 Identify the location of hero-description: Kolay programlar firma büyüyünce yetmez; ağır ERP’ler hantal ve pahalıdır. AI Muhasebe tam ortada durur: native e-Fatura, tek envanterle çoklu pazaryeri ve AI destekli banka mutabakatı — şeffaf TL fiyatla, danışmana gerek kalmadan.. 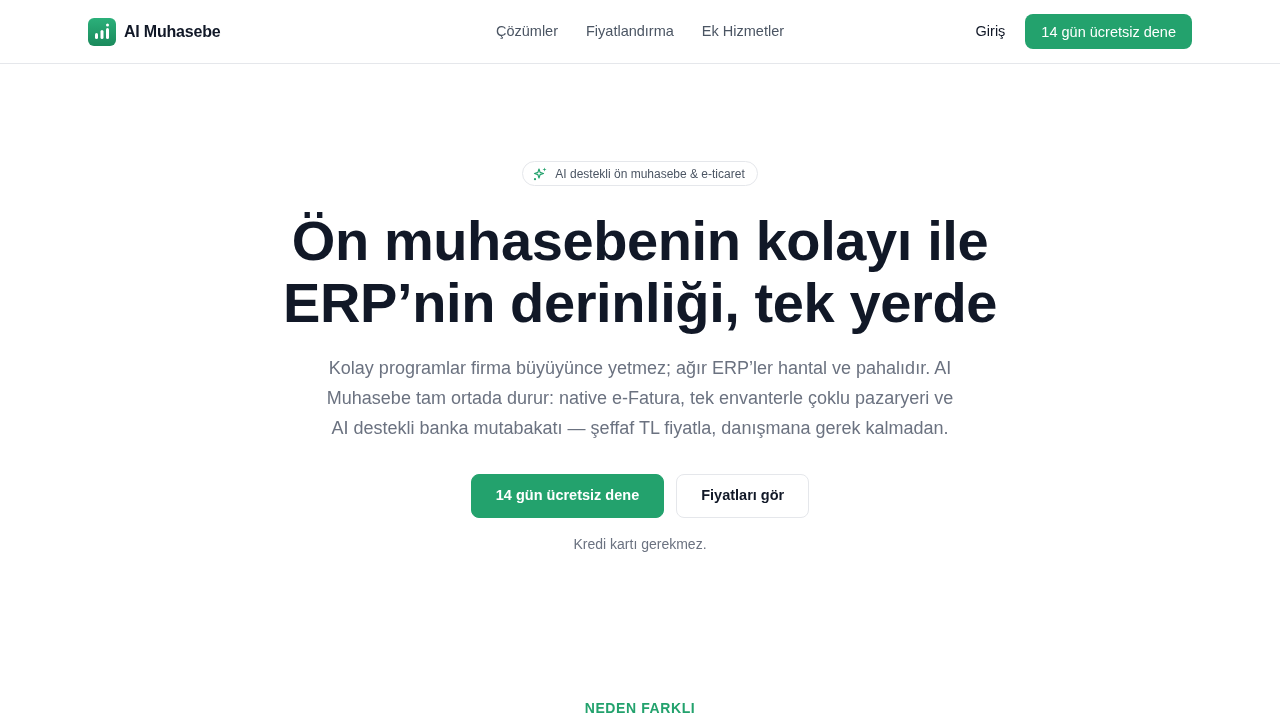
(640, 398).